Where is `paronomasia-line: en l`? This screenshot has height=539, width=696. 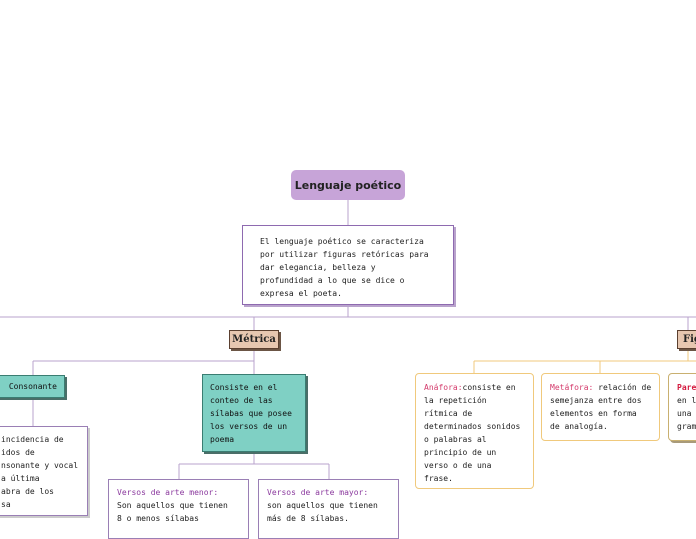 paronomasia-line: en l is located at coordinates (686, 400).